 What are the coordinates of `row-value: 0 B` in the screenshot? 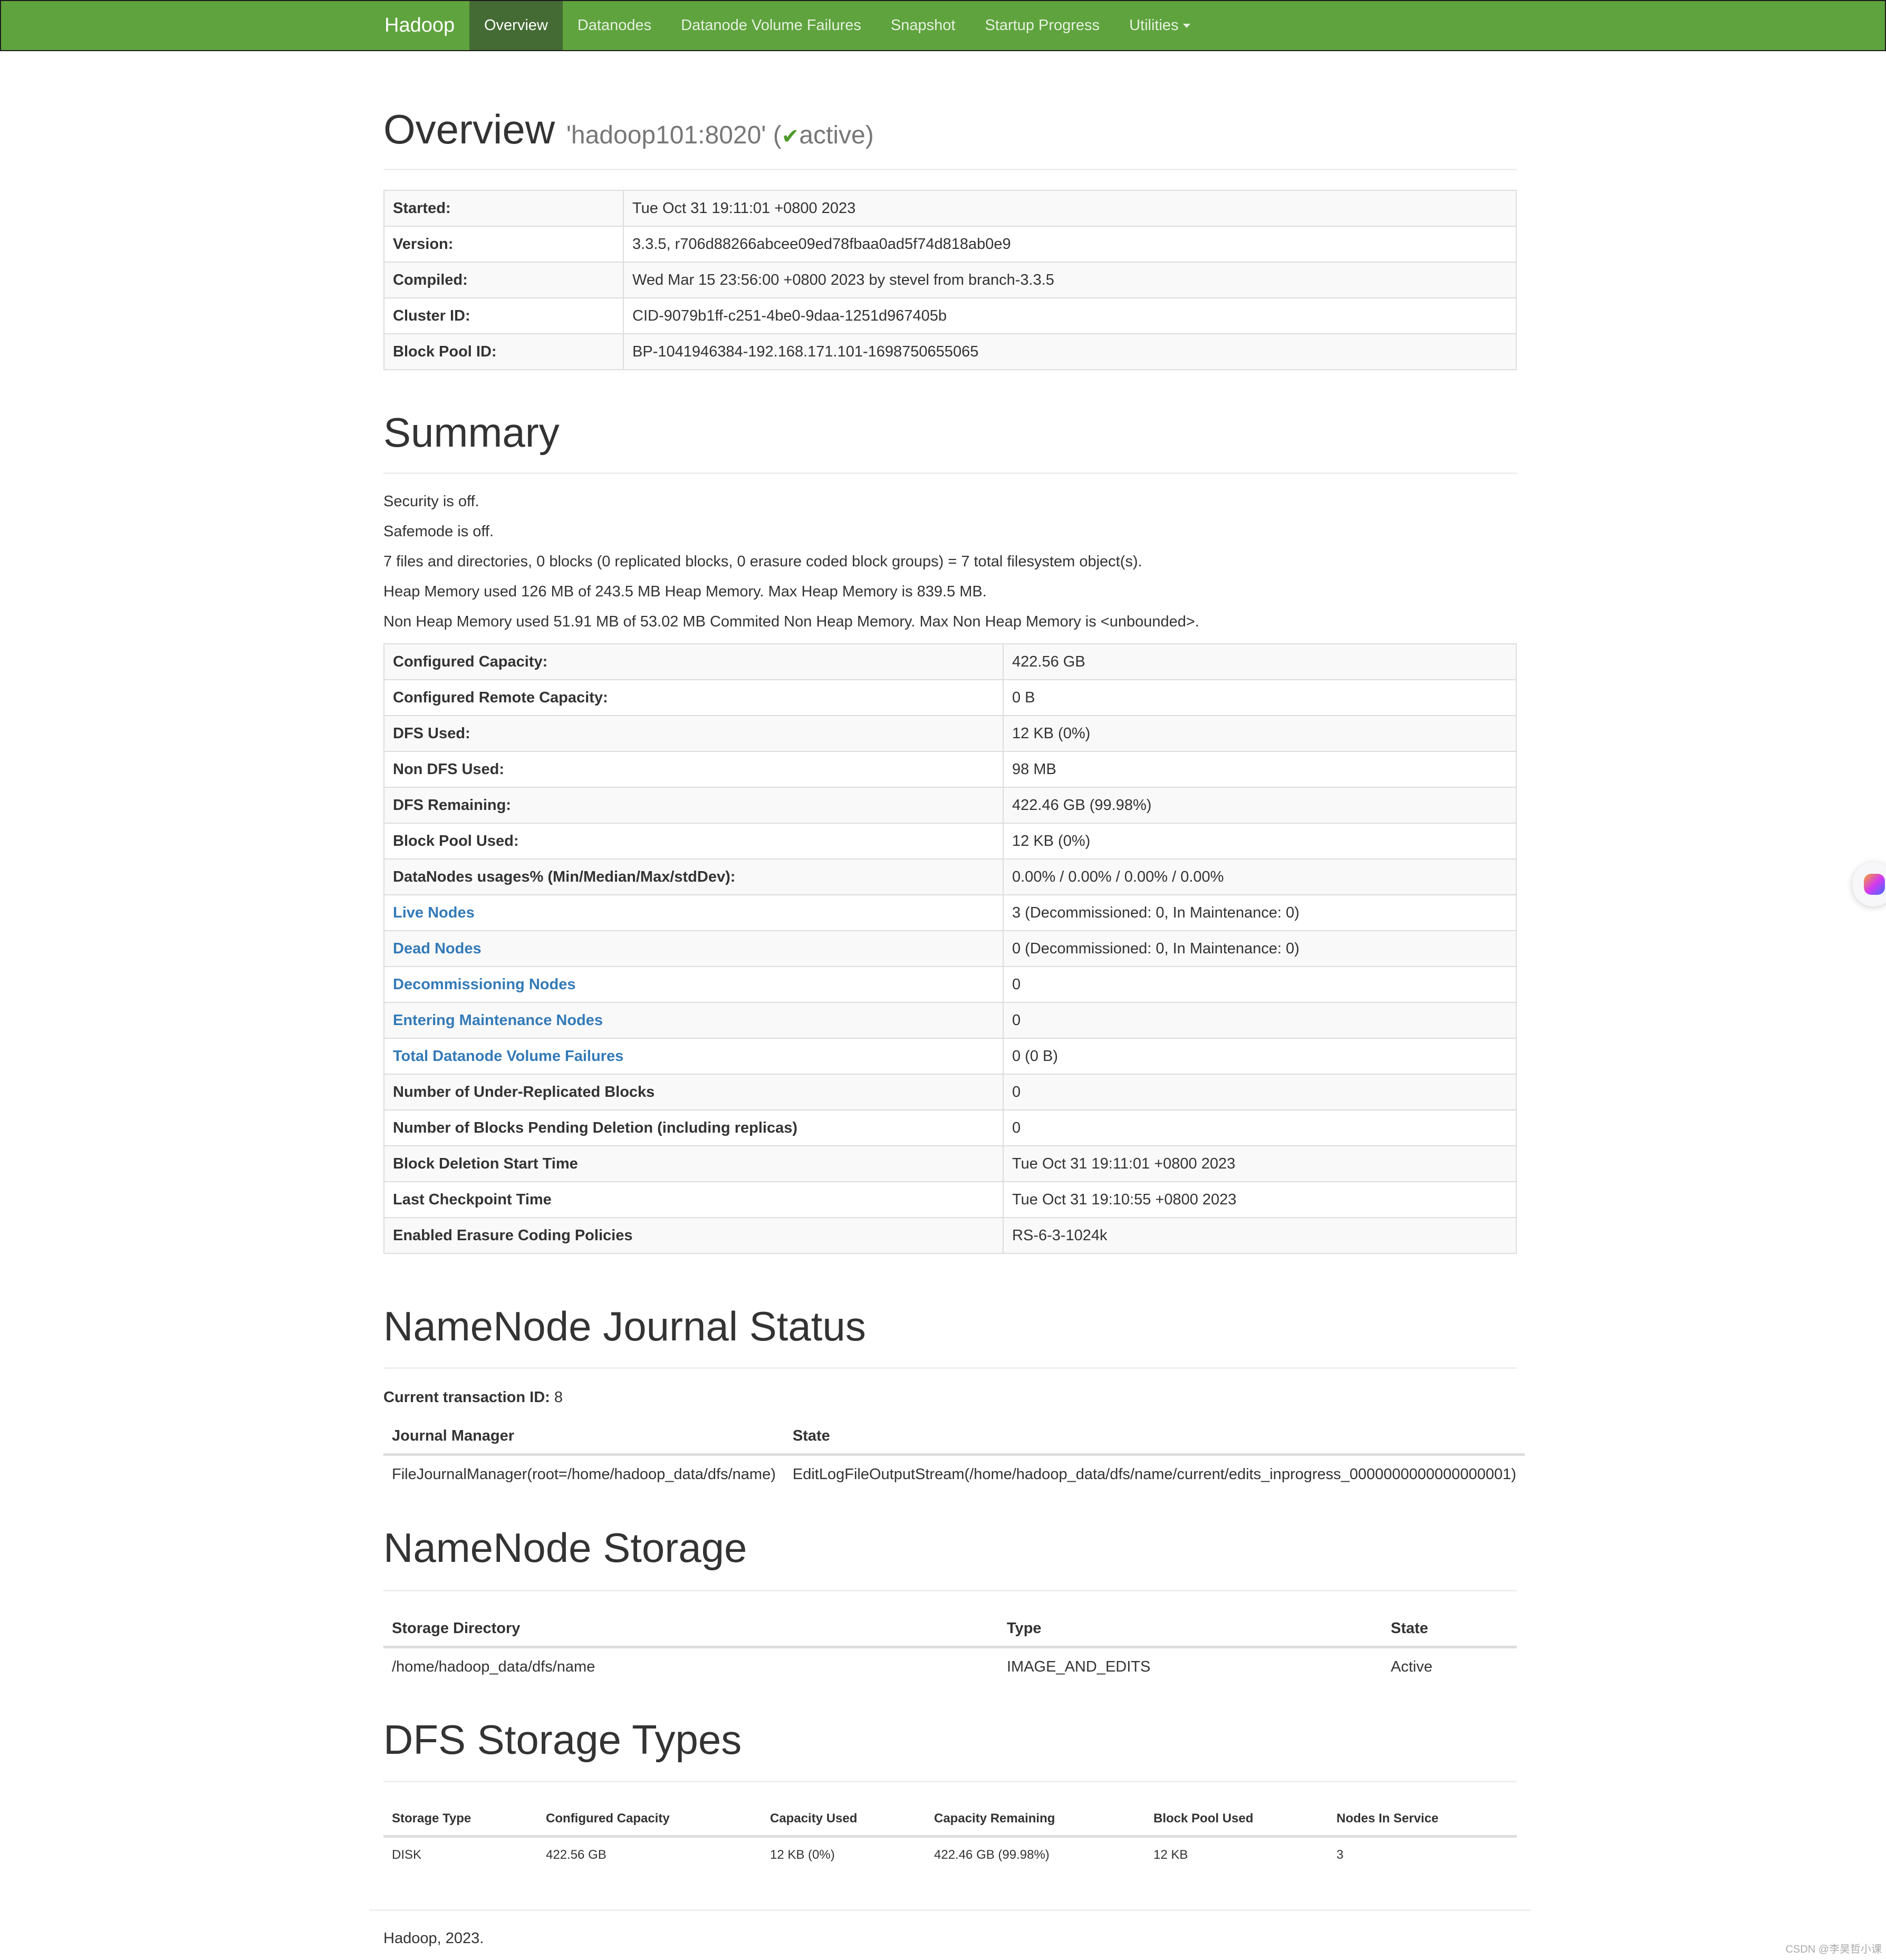 It's located at (1260, 697).